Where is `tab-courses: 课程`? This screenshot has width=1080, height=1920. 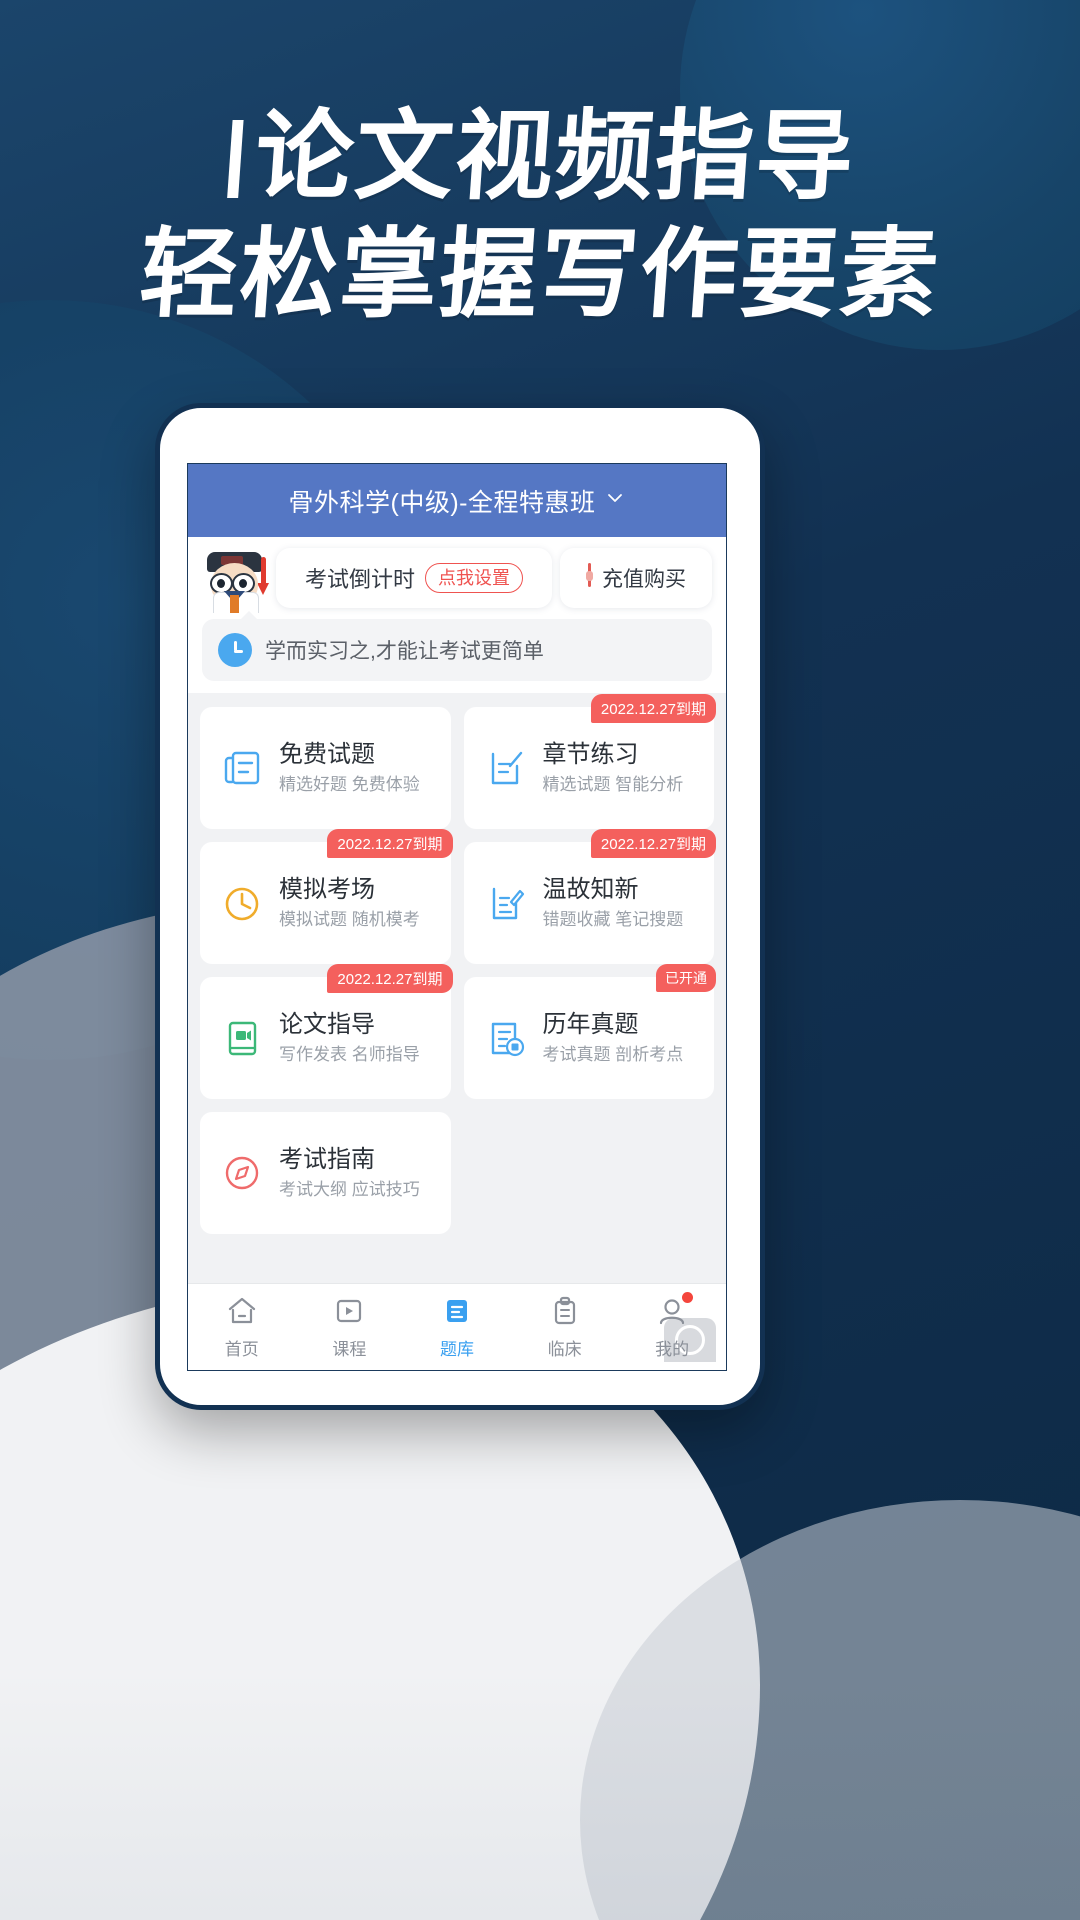 tab-courses: 课程 is located at coordinates (350, 1327).